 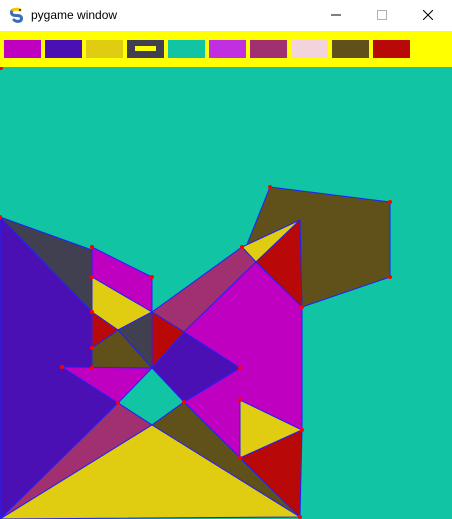 What do you see at coordinates (17, 15) in the screenshot?
I see `pygame-snake-icon` at bounding box center [17, 15].